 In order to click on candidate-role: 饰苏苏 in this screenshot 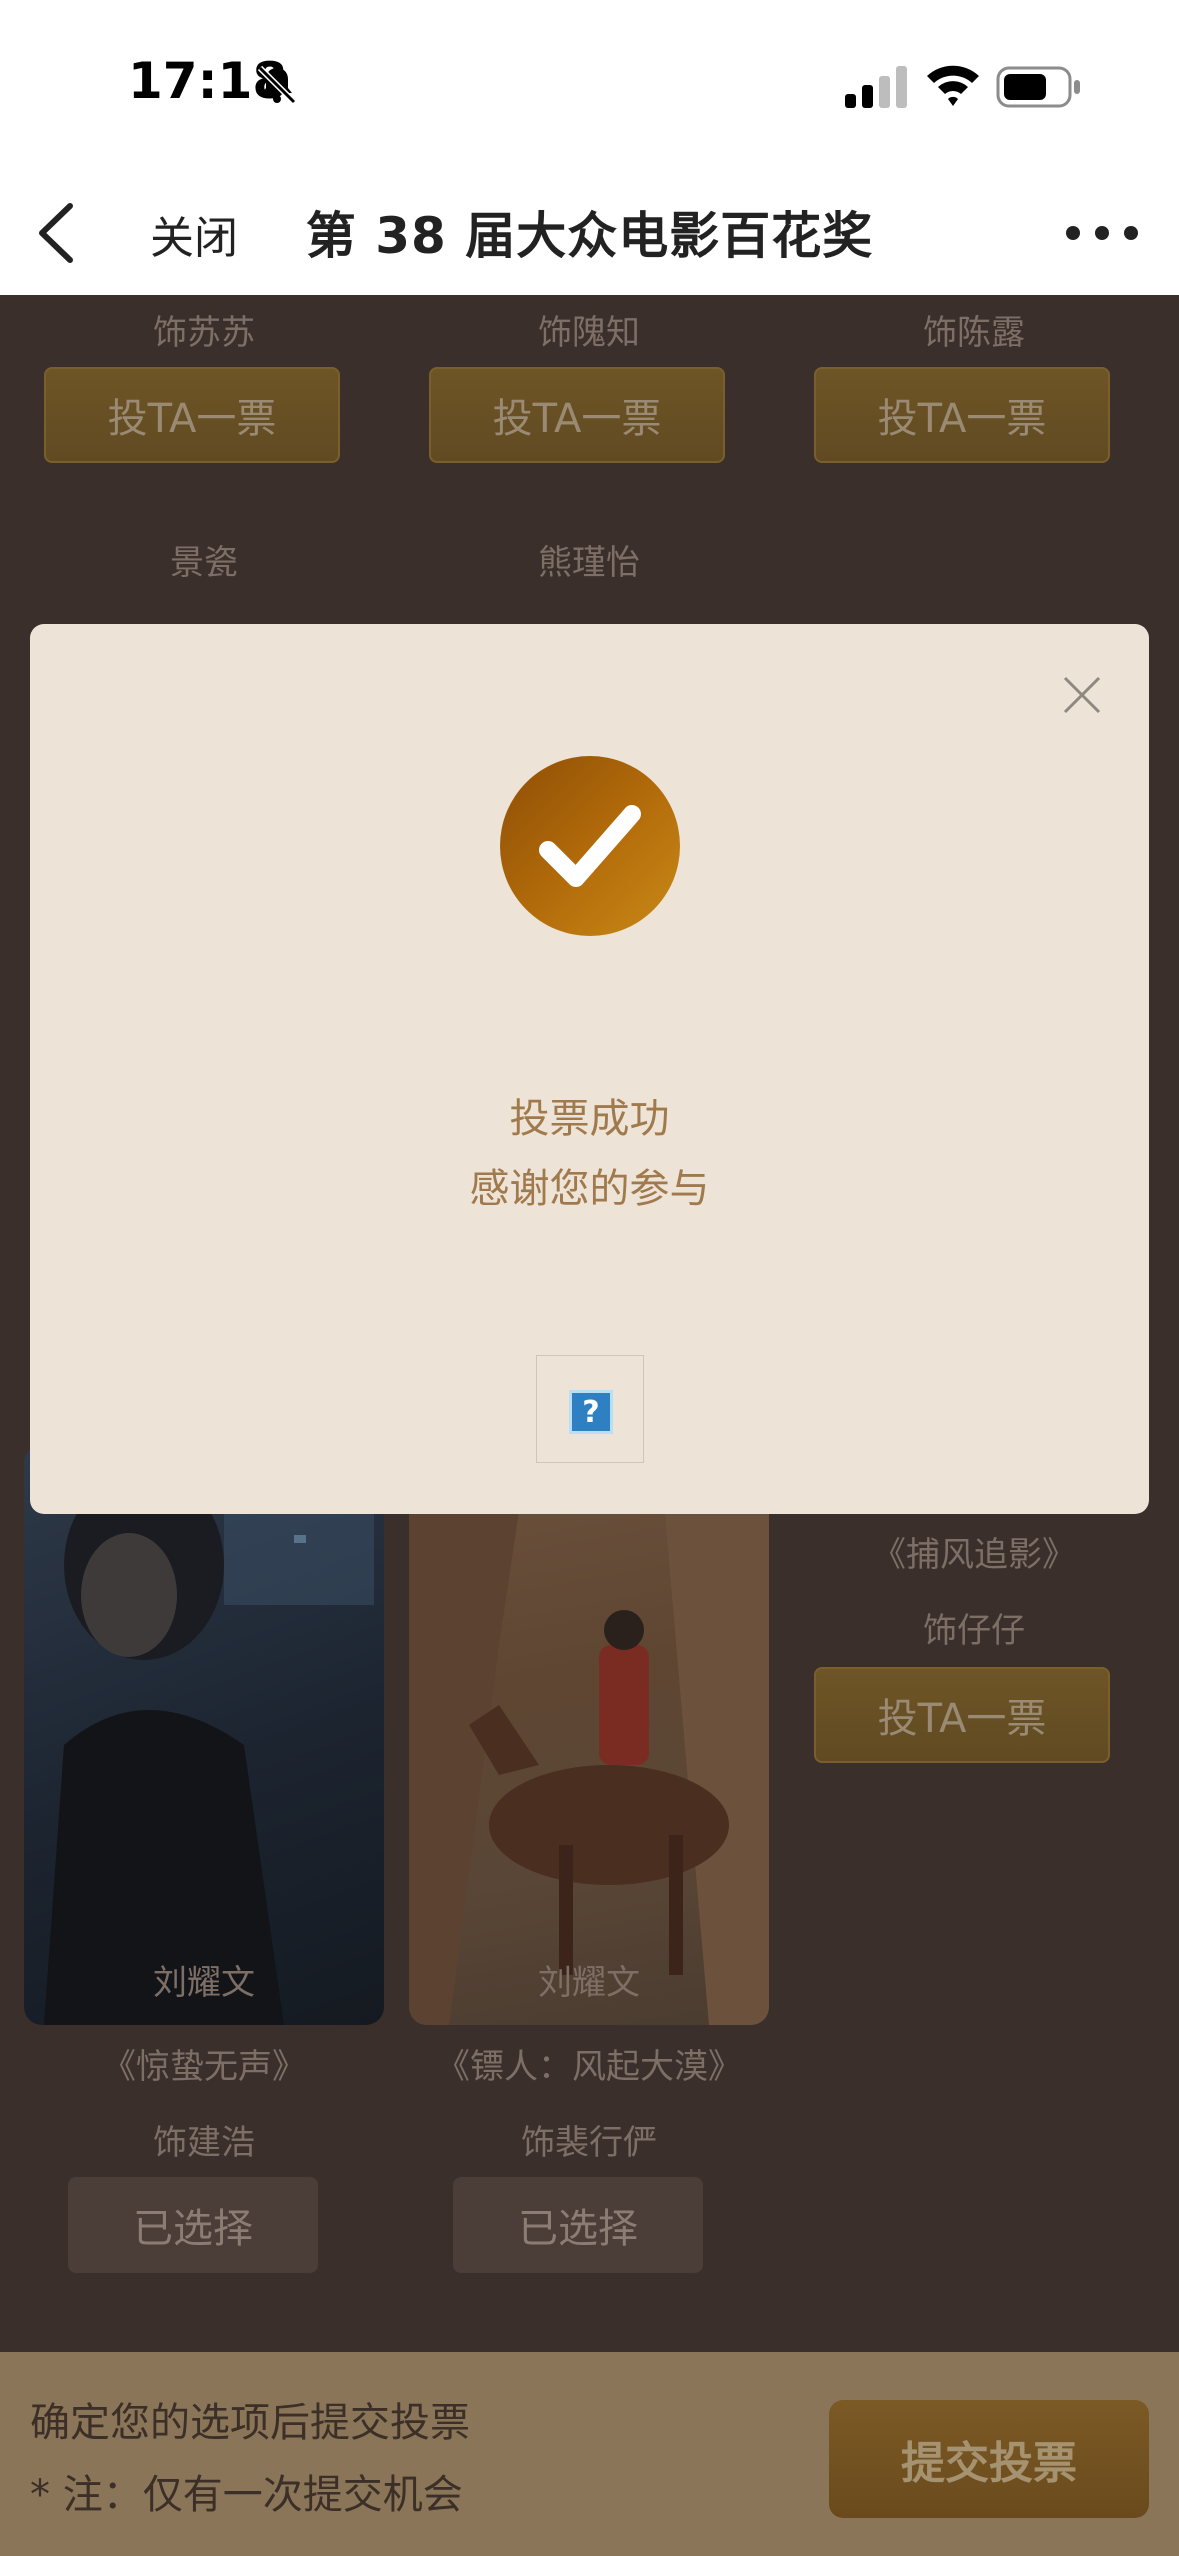, I will do `click(204, 333)`.